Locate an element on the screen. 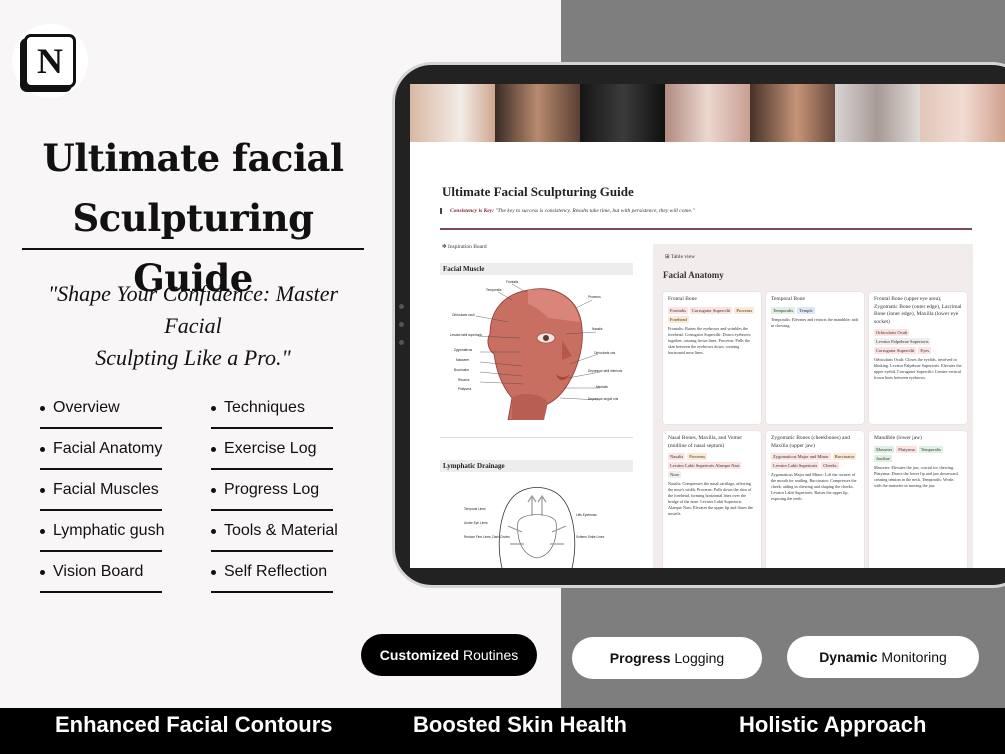  muscle-tag: Buccinator is located at coordinates (844, 456).